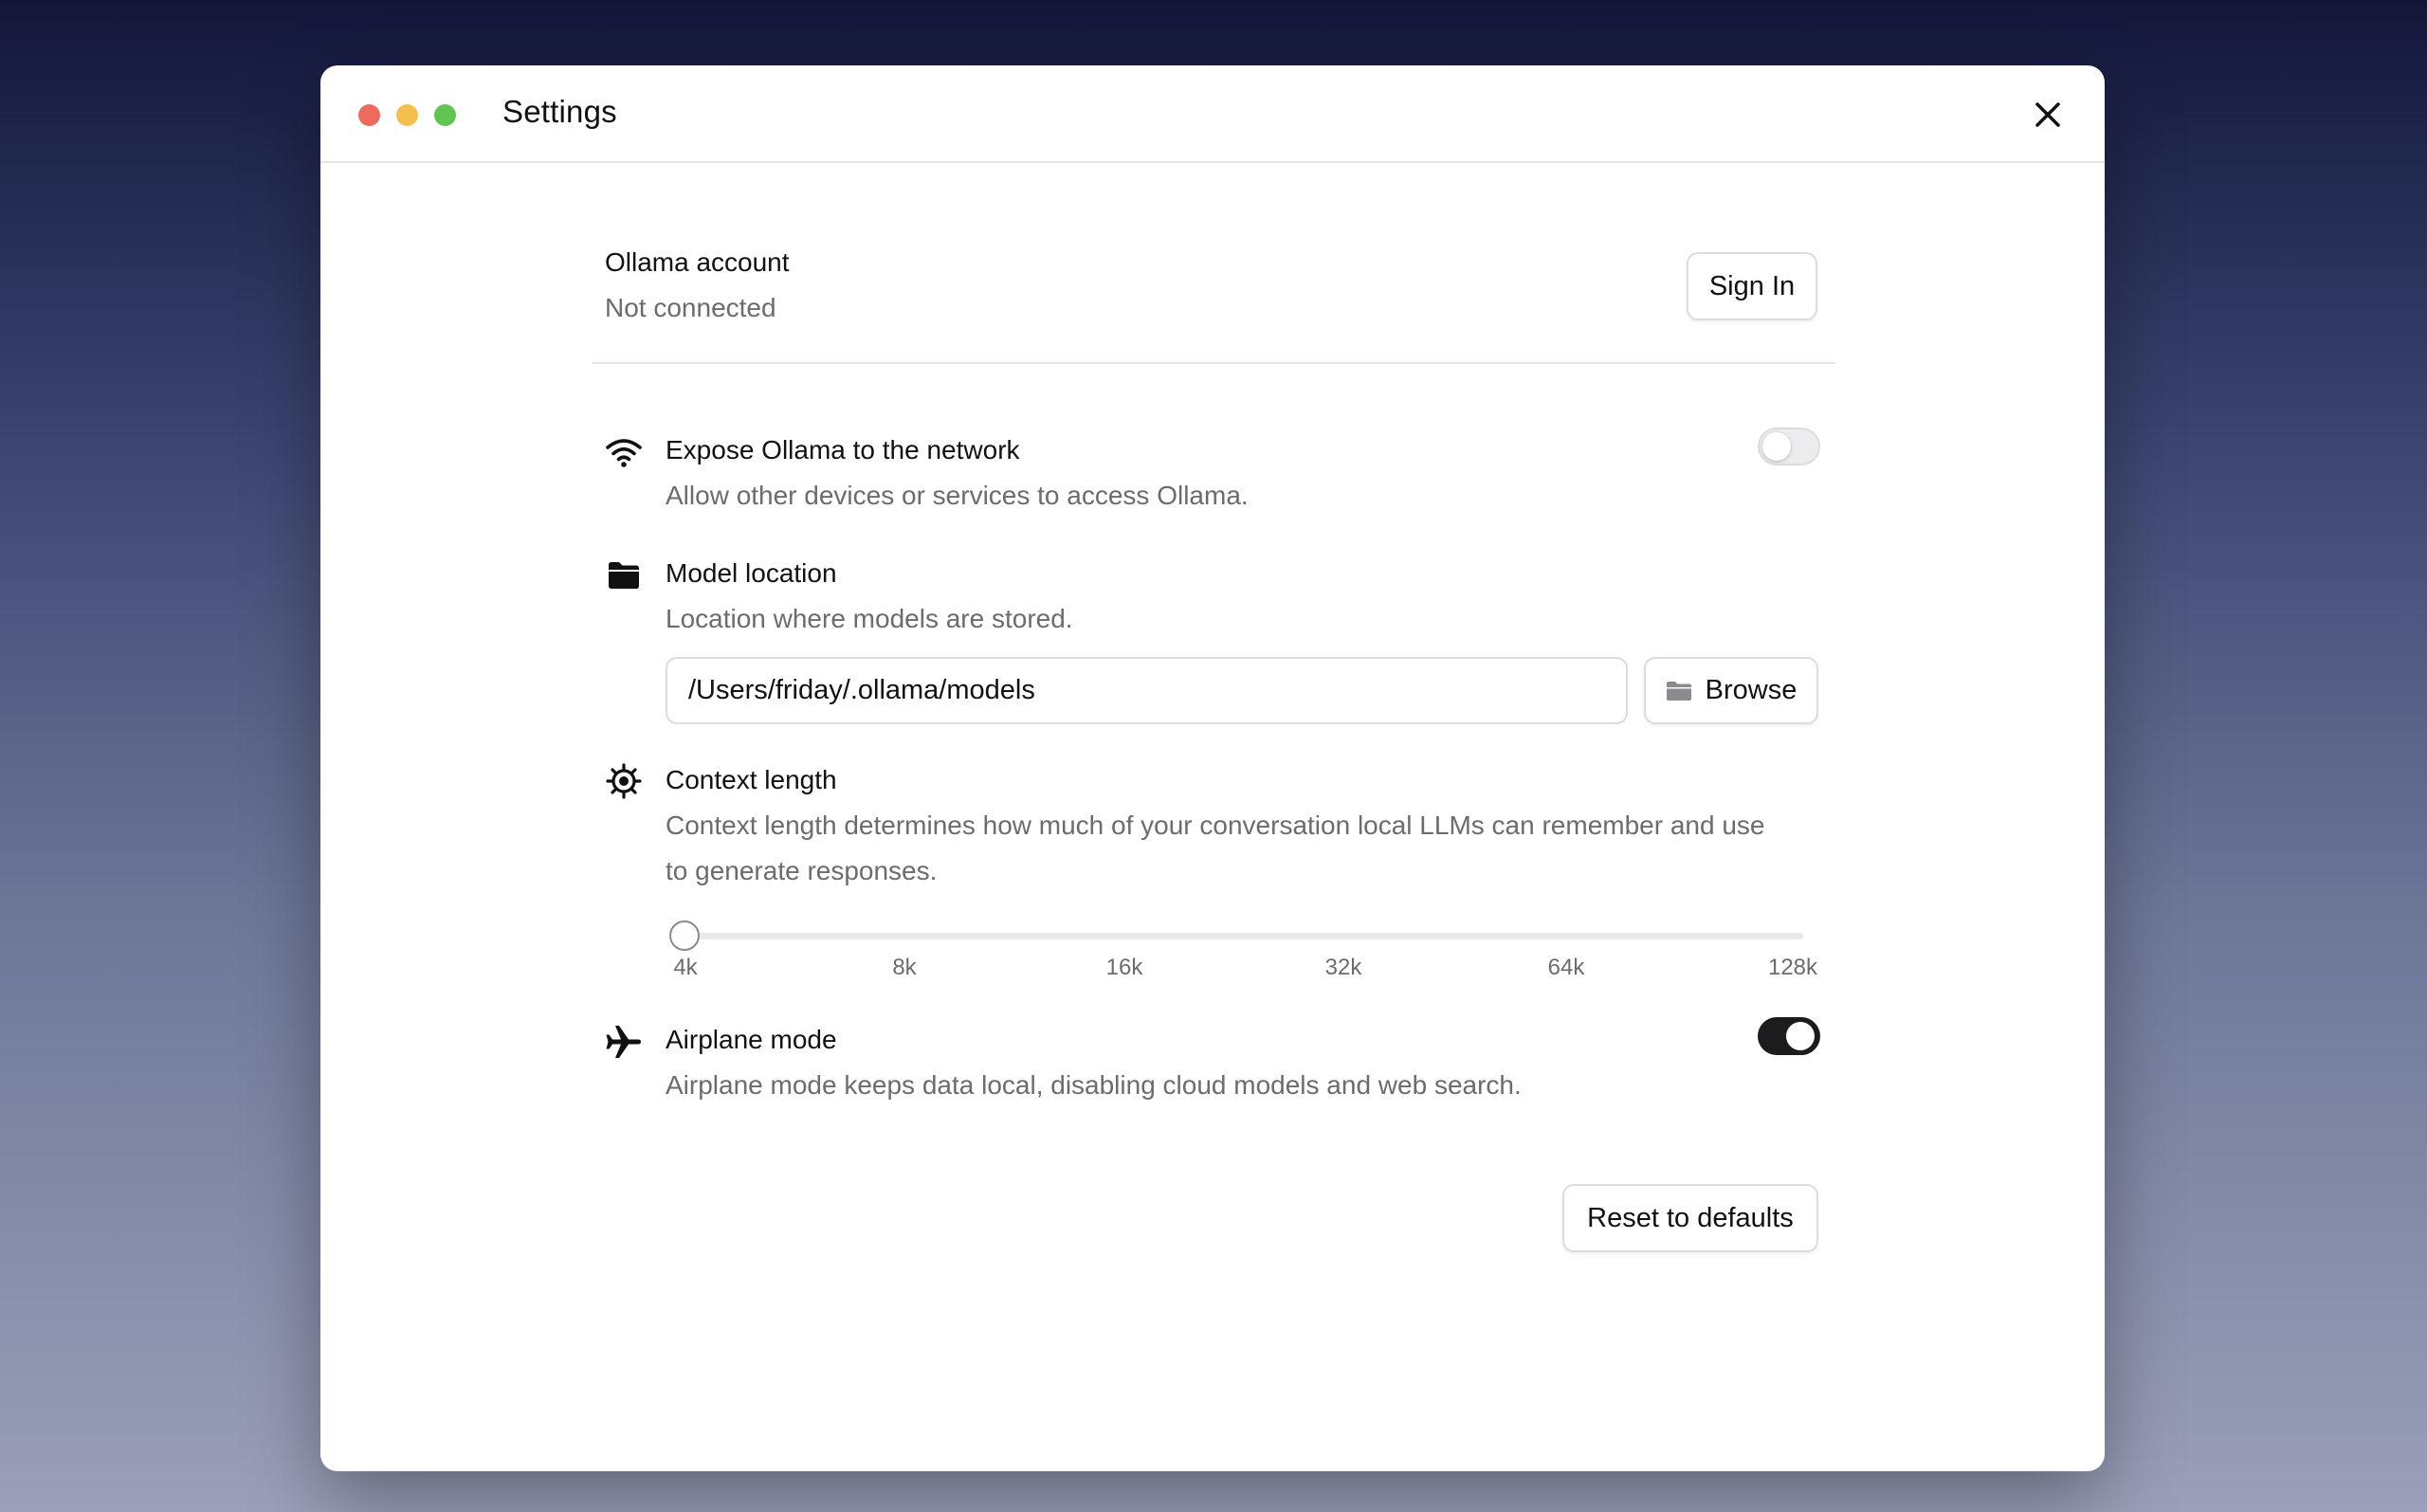  What do you see at coordinates (904, 968) in the screenshot?
I see `slider-tick: 8k` at bounding box center [904, 968].